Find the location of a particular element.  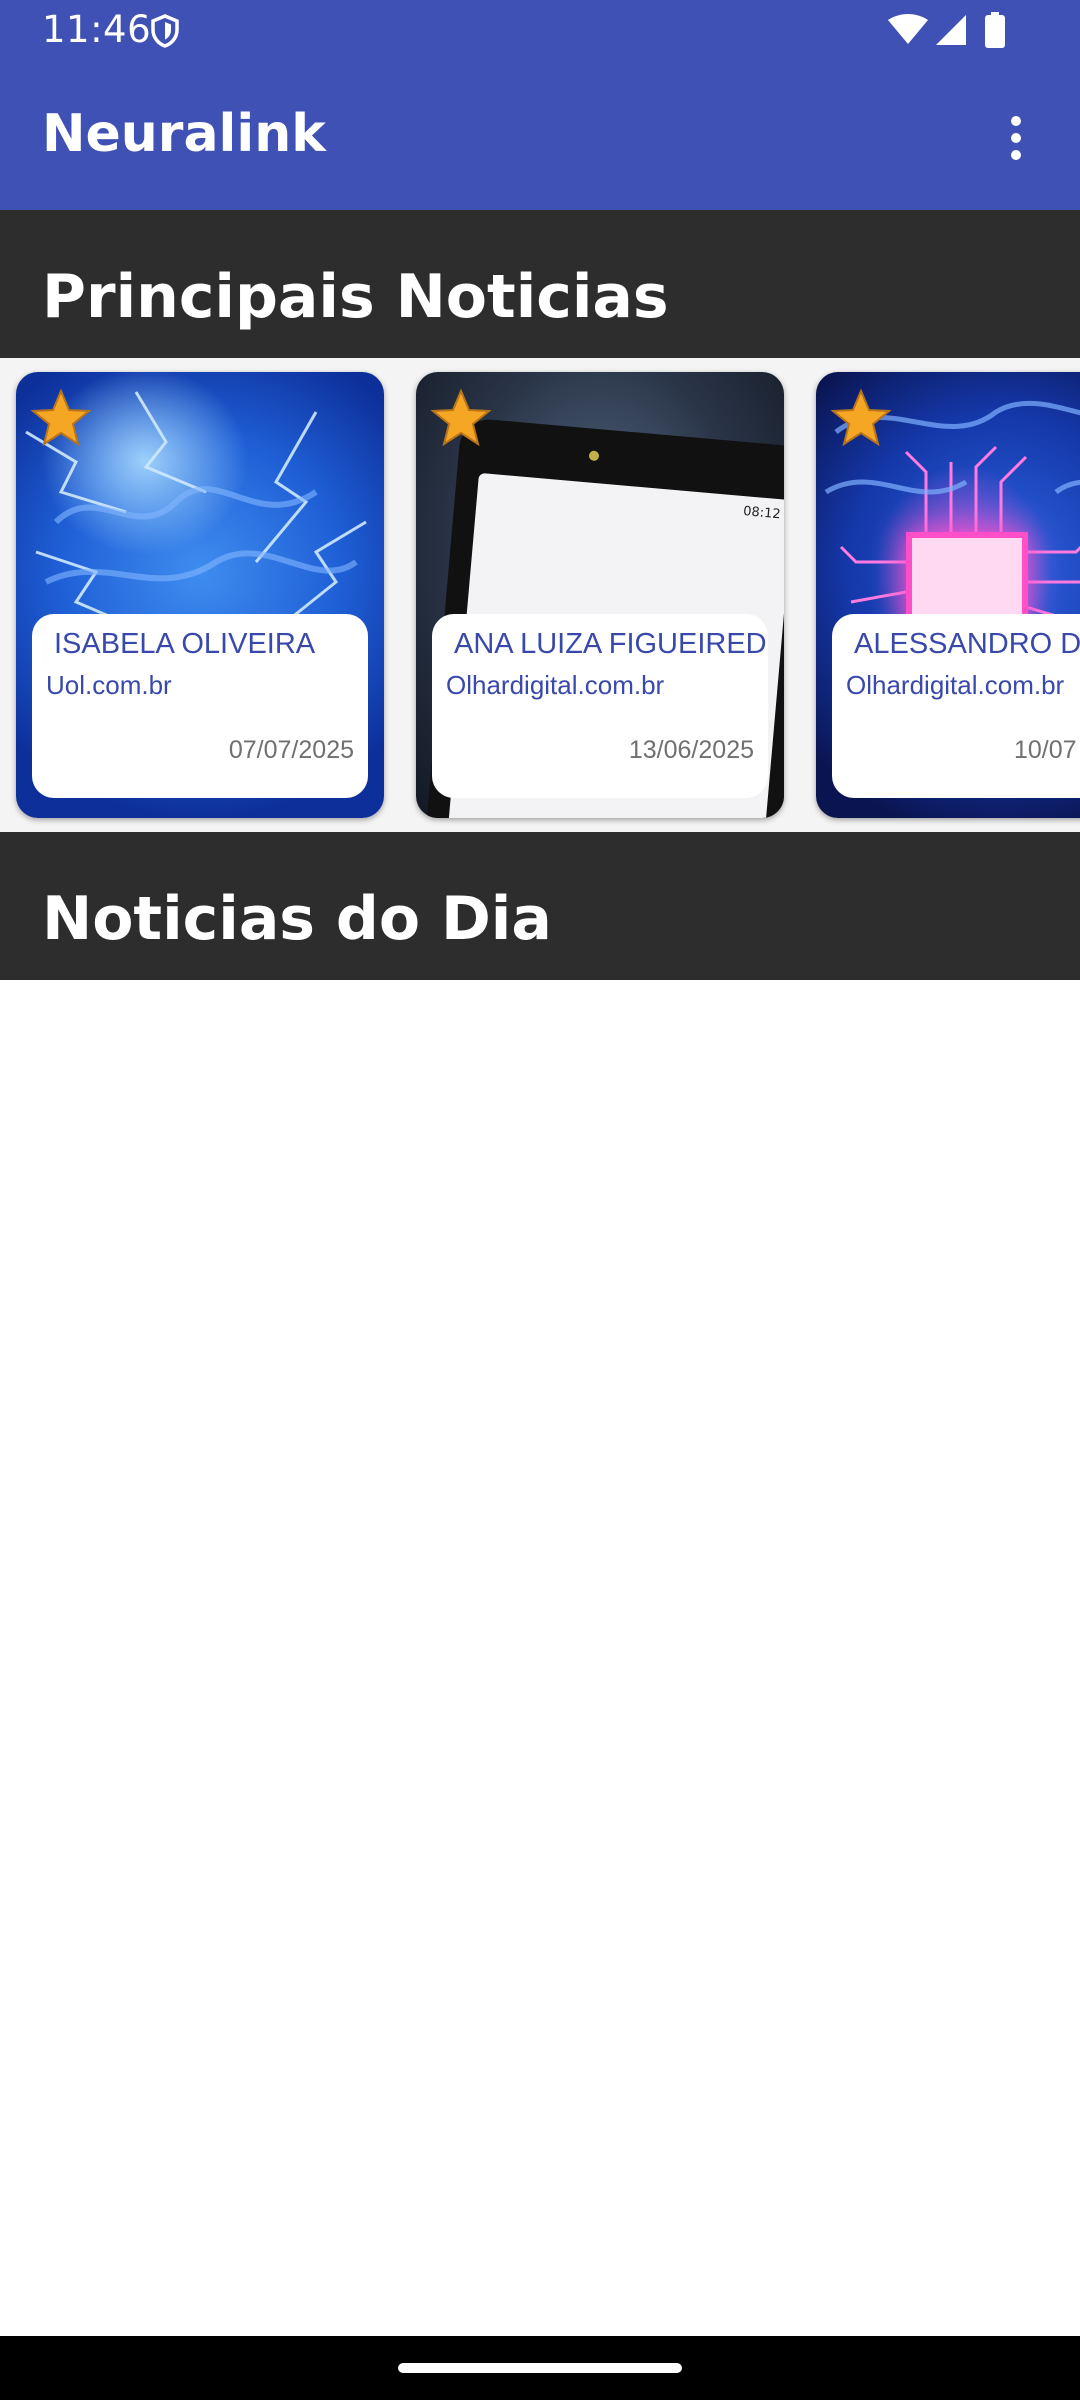

wifi-icon is located at coordinates (908, 29).